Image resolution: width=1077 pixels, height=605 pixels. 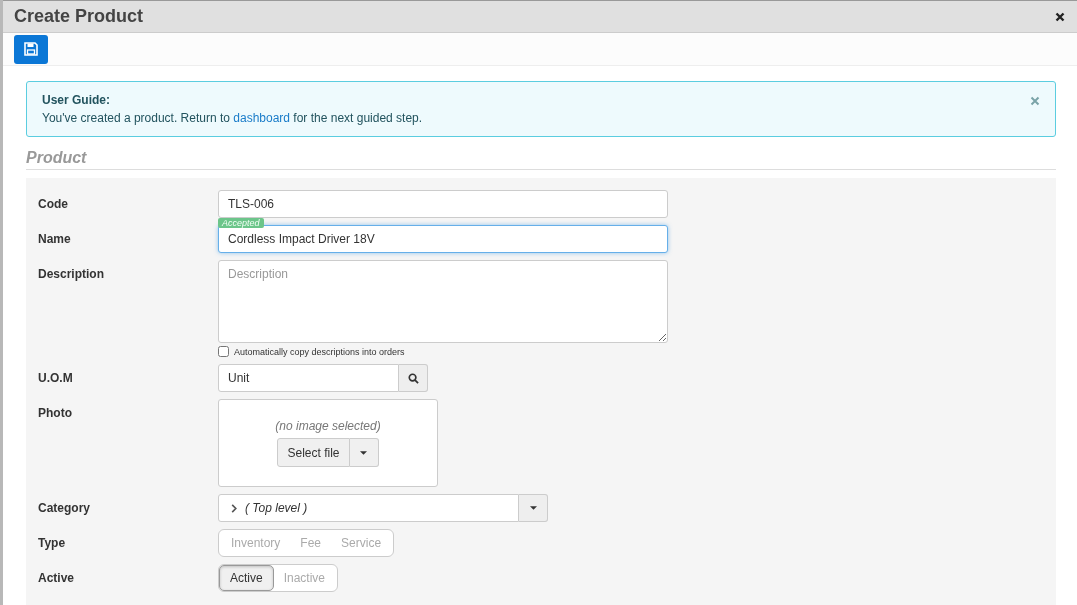 I want to click on field-label: Category, so click(x=64, y=508).